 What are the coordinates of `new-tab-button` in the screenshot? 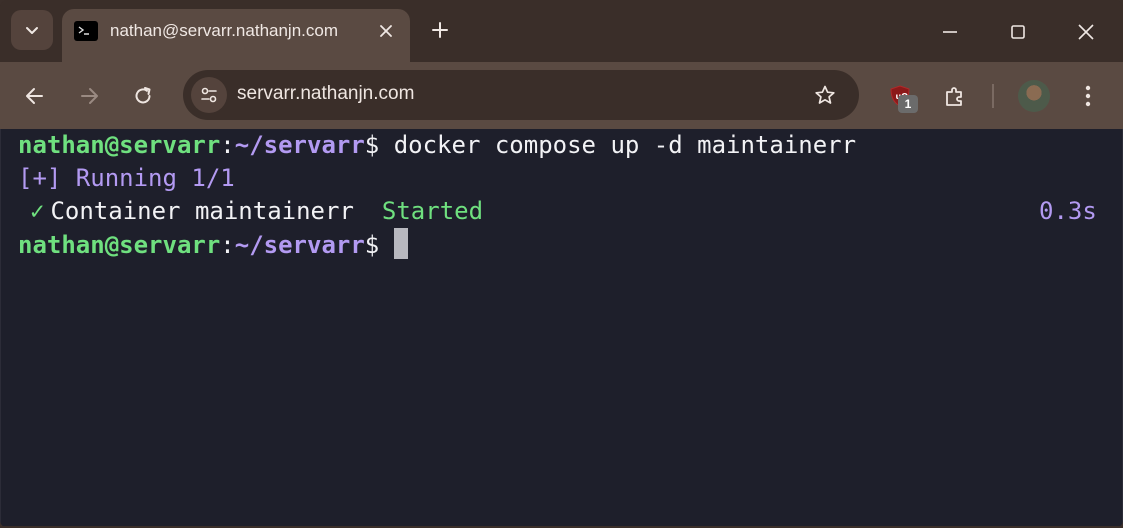 It's located at (440, 30).